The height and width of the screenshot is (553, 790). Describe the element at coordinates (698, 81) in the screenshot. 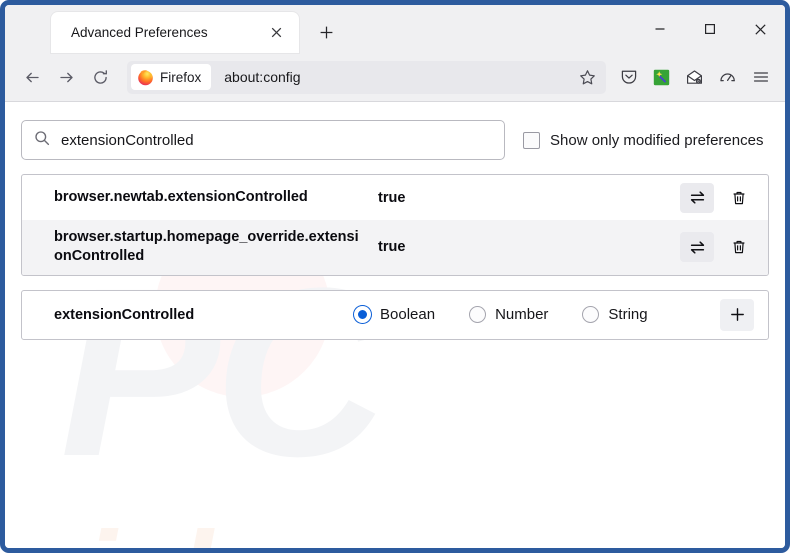

I see `svg-text: 0` at that location.